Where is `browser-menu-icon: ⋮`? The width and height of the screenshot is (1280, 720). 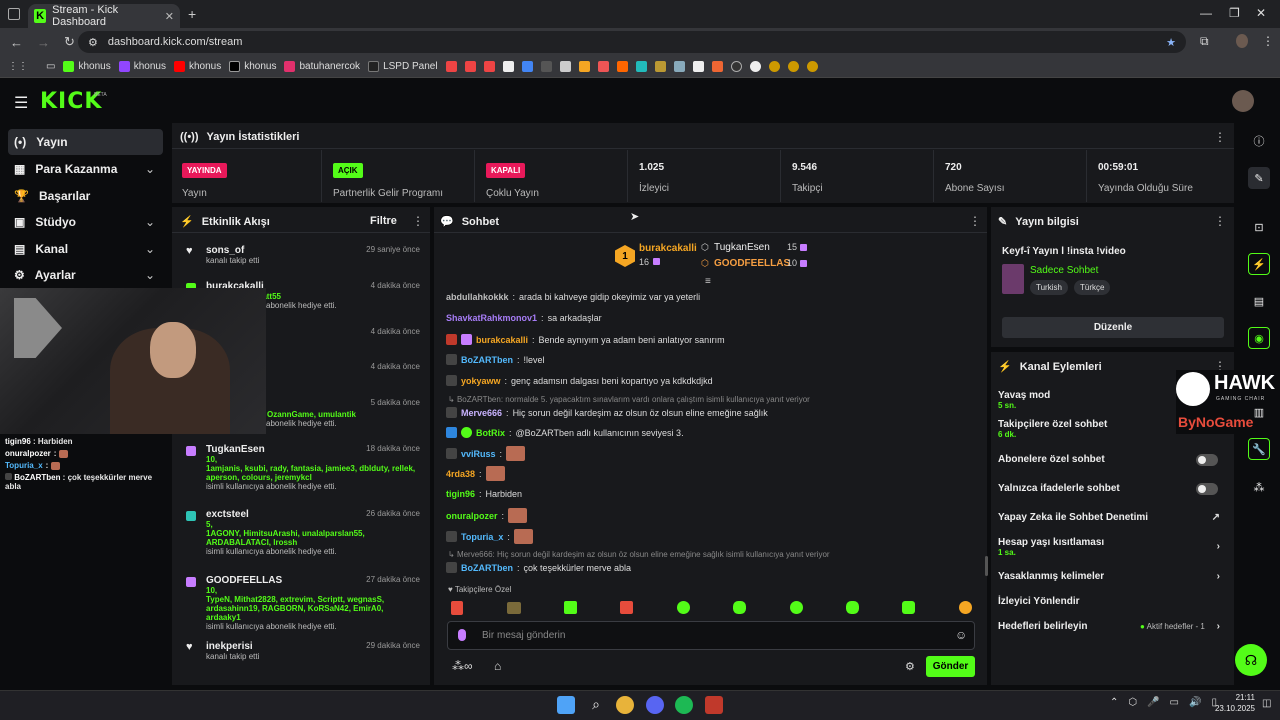 browser-menu-icon: ⋮ is located at coordinates (1268, 41).